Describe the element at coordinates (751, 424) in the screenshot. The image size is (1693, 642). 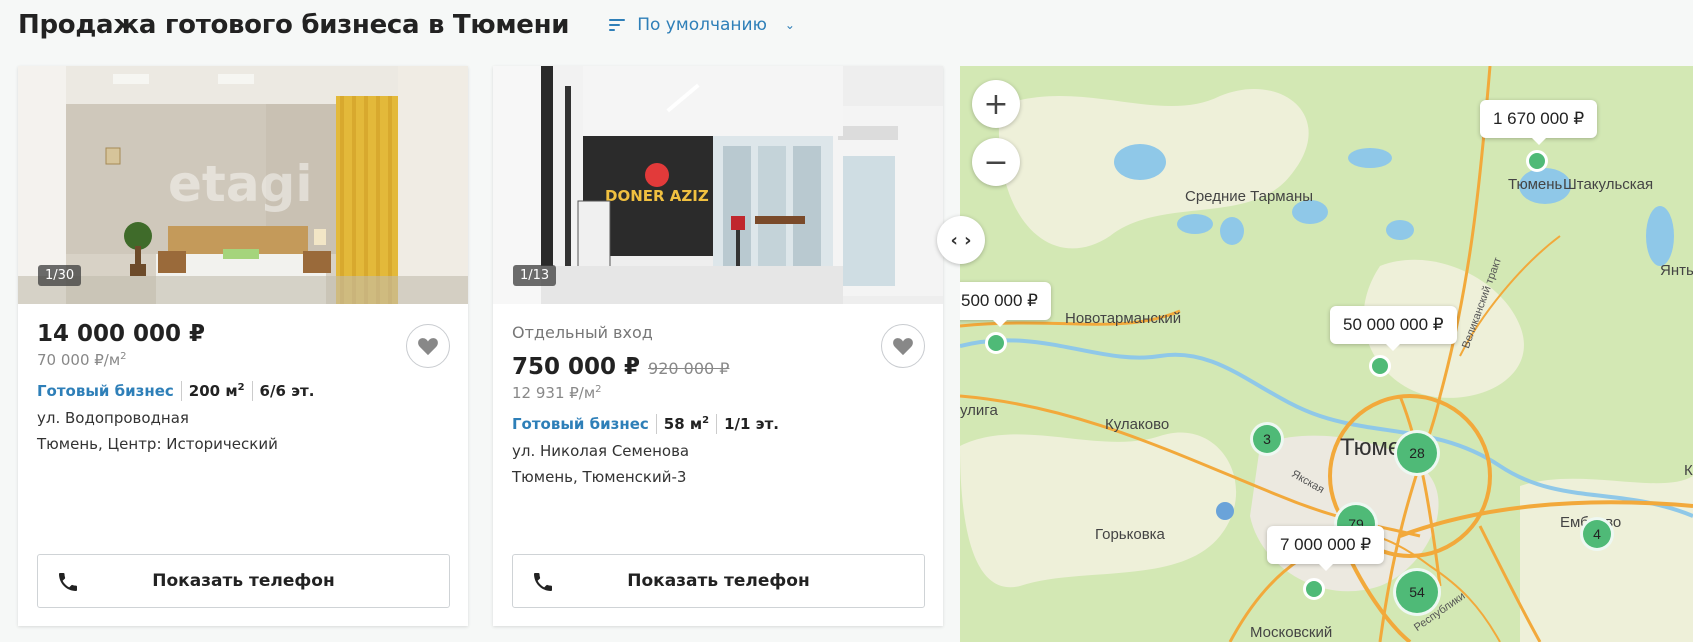
I see `listing-floor: 1/1 эт.` at that location.